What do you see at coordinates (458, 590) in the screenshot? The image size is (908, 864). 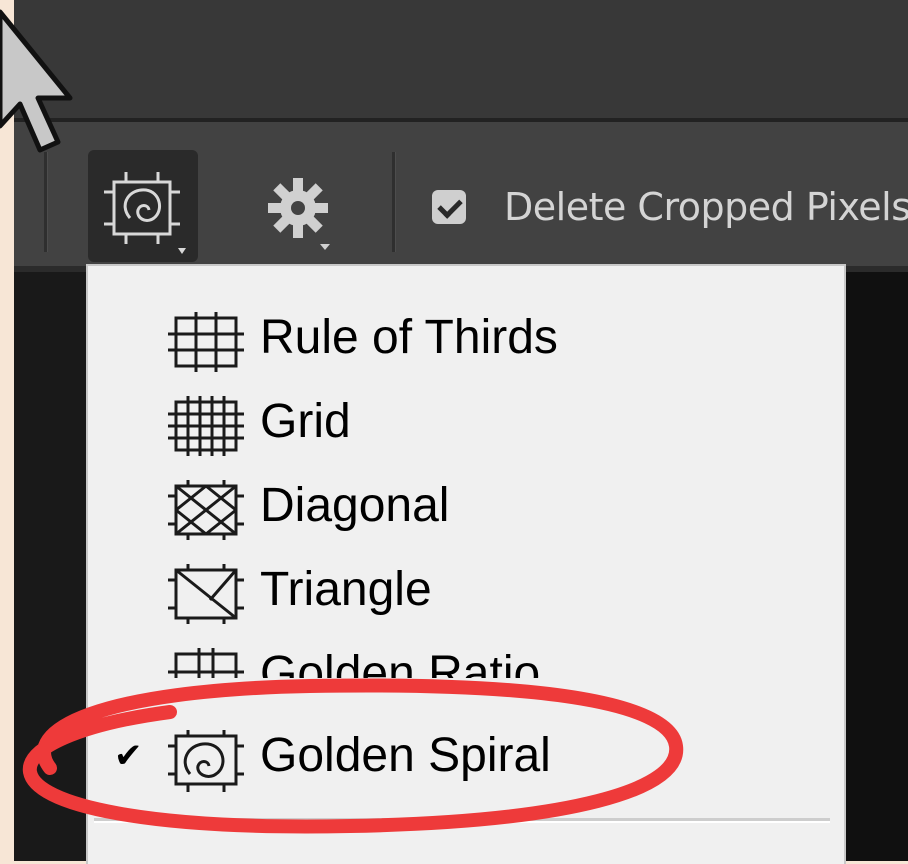 I see `menu-item-triangle: Triangle` at bounding box center [458, 590].